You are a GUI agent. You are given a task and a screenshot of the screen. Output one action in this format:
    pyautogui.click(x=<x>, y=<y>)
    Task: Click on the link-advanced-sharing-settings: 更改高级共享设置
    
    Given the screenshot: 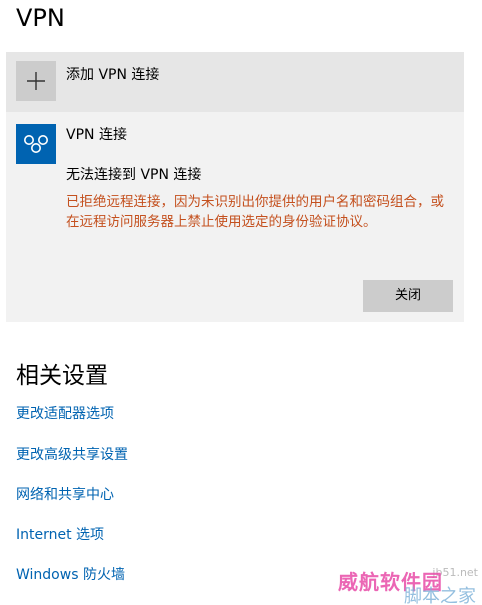 What is the action you would take?
    pyautogui.click(x=72, y=454)
    